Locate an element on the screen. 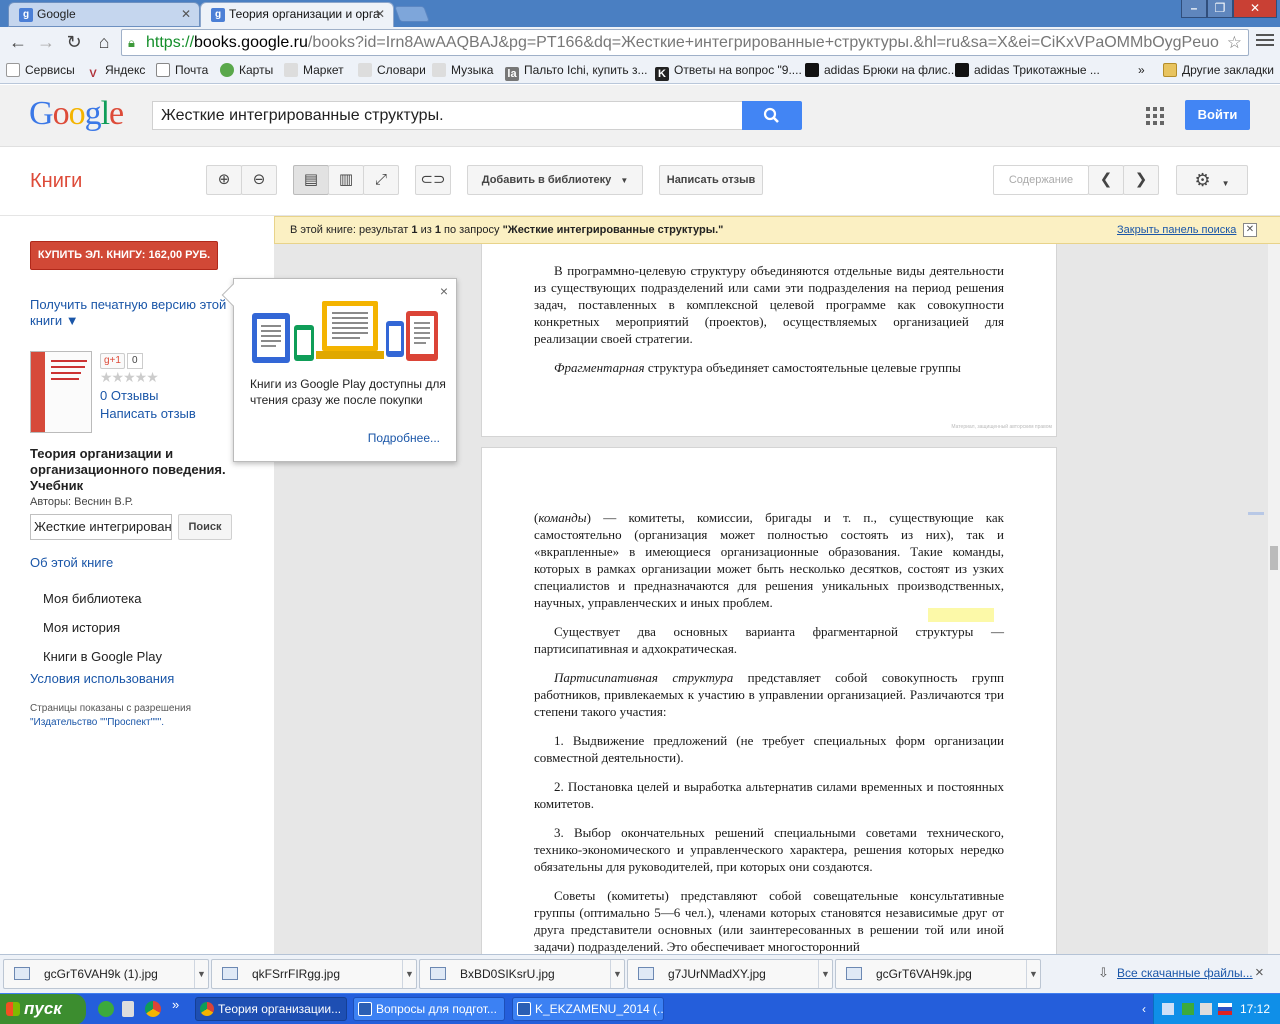 The height and width of the screenshot is (1024, 1280). download-item: BxBD0SIKsrU.jpg ▼ is located at coordinates (522, 974).